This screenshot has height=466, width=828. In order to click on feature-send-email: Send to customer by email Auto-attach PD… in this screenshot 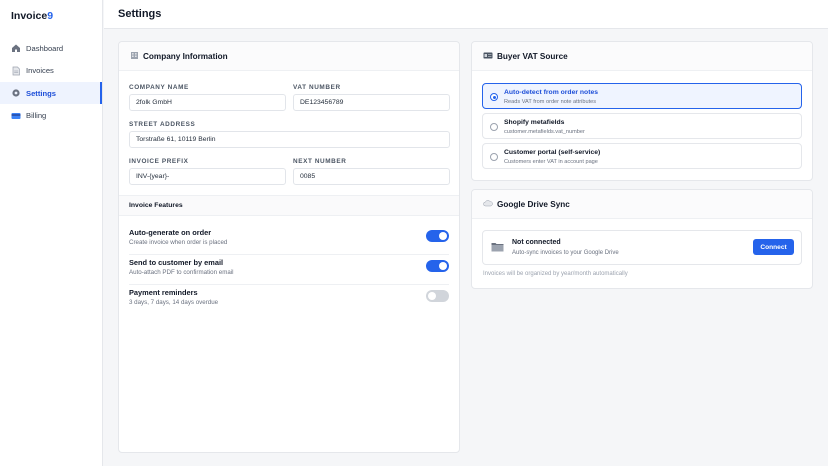, I will do `click(289, 270)`.